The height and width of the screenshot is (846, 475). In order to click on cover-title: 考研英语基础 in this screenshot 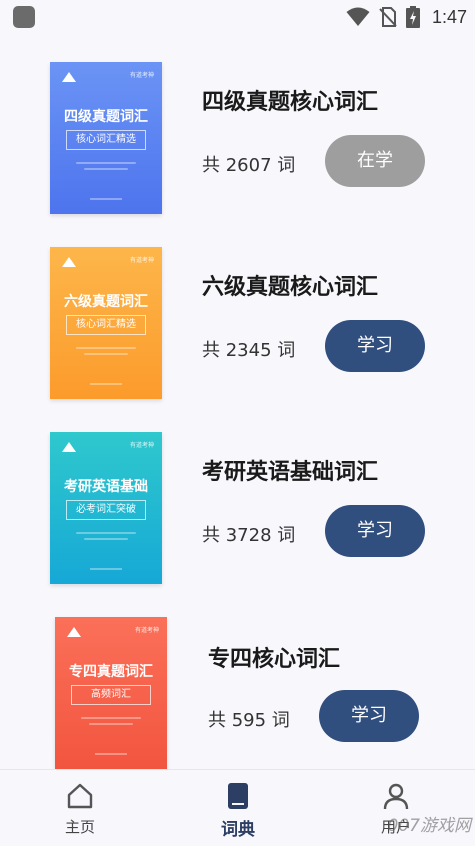, I will do `click(106, 487)`.